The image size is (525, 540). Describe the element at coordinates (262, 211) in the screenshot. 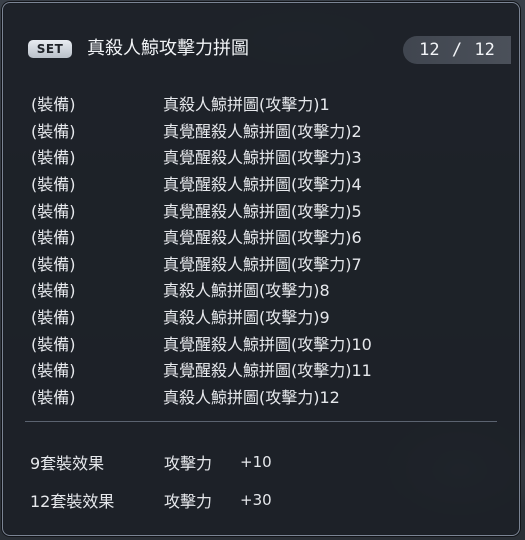

I see `item-name: 真覺醒殺人鯨拼圖(攻擊力)5` at that location.